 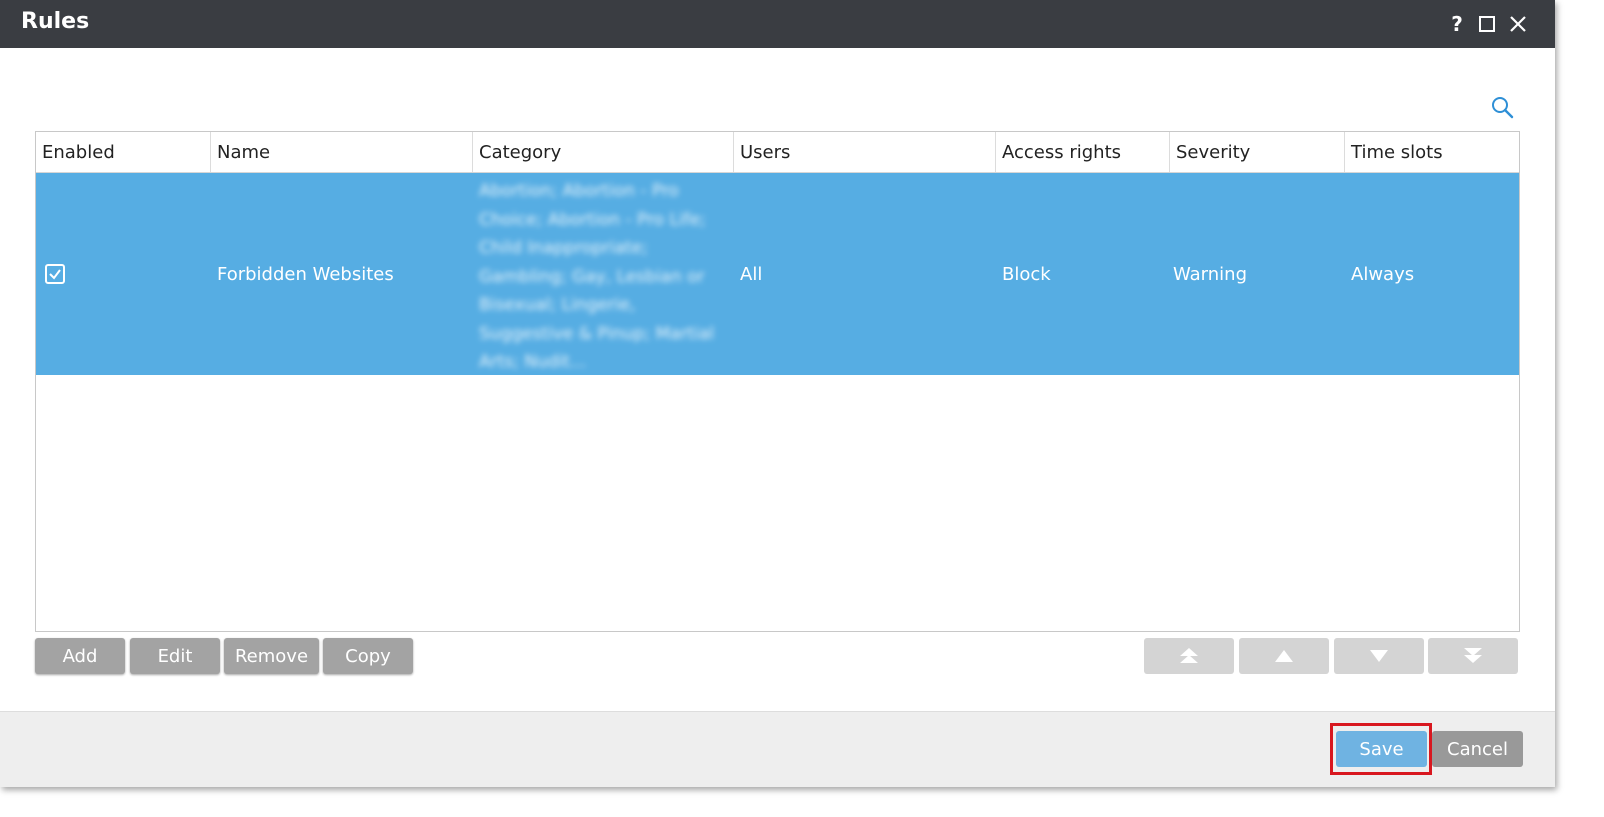 I want to click on maximize-icon, so click(x=1487, y=24).